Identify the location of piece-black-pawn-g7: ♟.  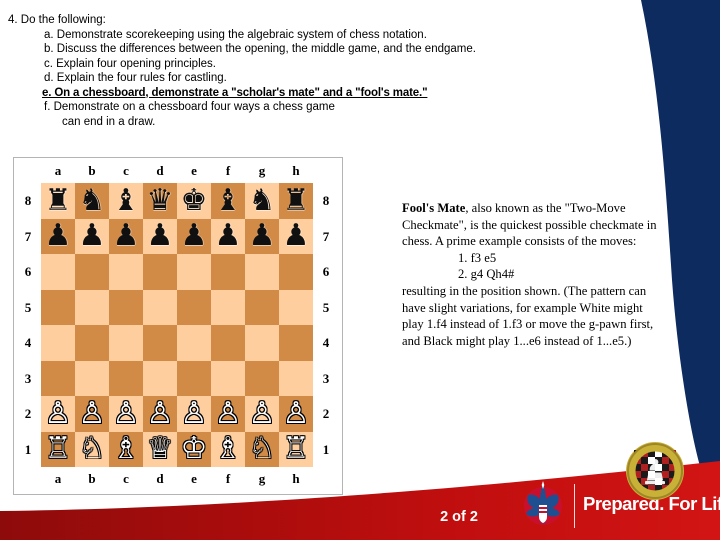
(262, 237).